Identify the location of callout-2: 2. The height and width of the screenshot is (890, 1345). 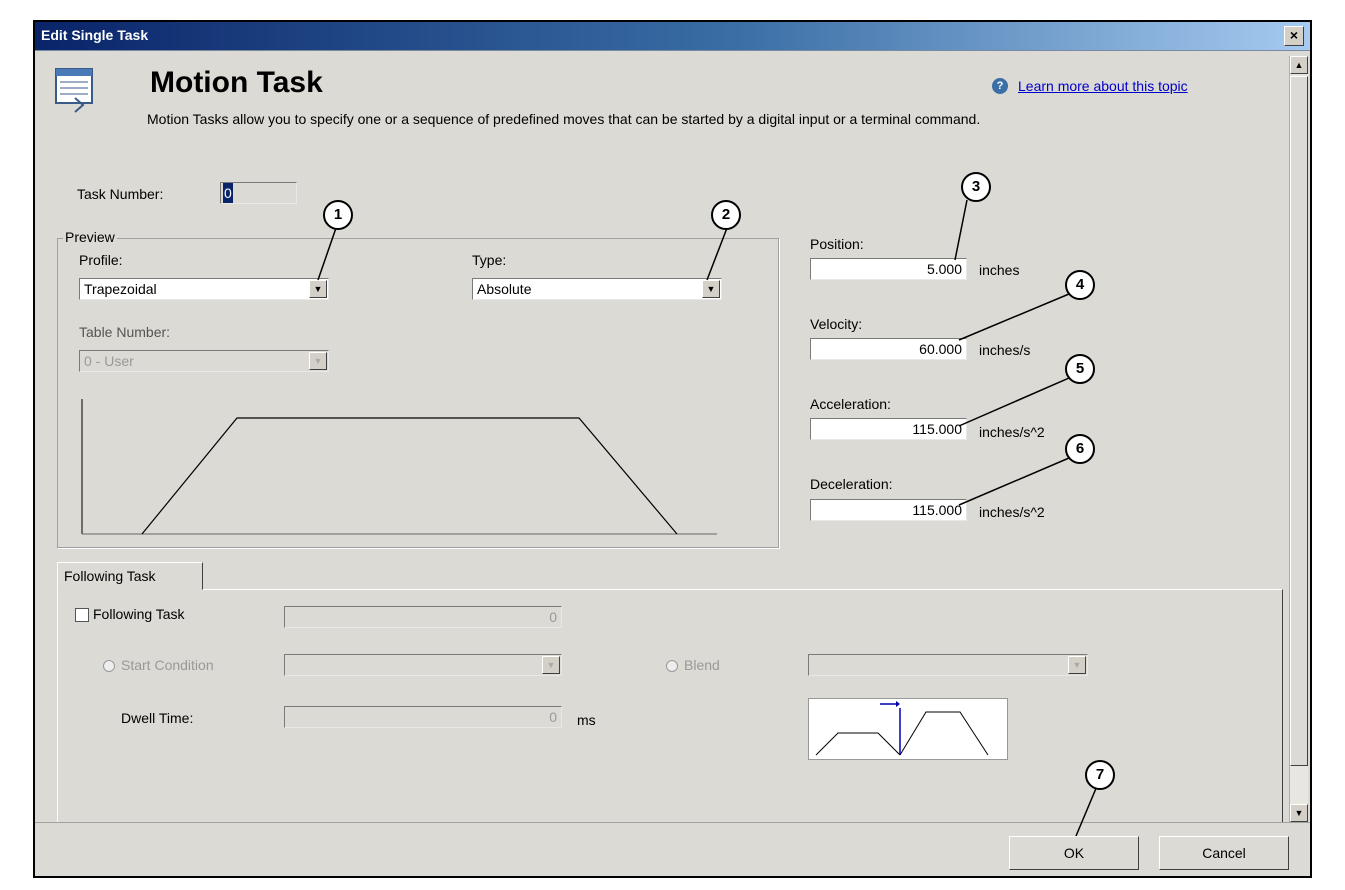
(726, 215).